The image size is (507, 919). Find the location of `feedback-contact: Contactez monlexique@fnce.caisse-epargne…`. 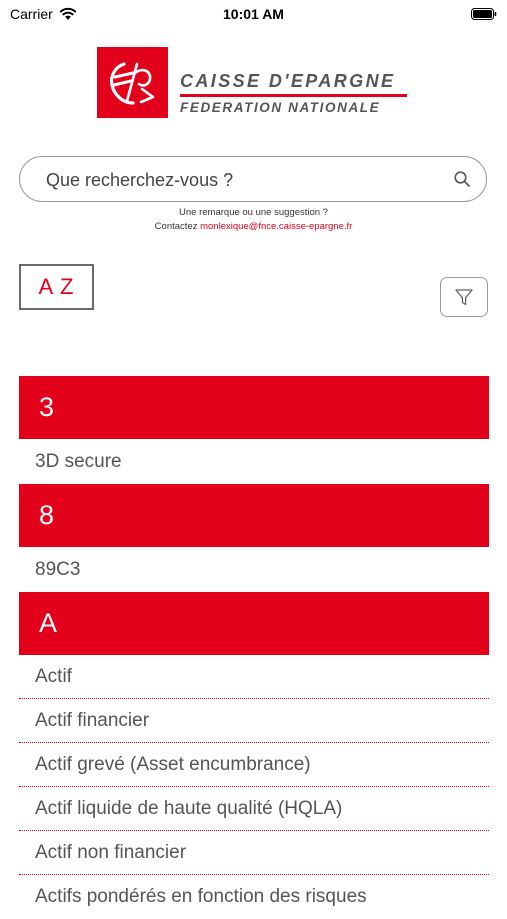

feedback-contact: Contactez monlexique@fnce.caisse-epargne… is located at coordinates (253, 226).